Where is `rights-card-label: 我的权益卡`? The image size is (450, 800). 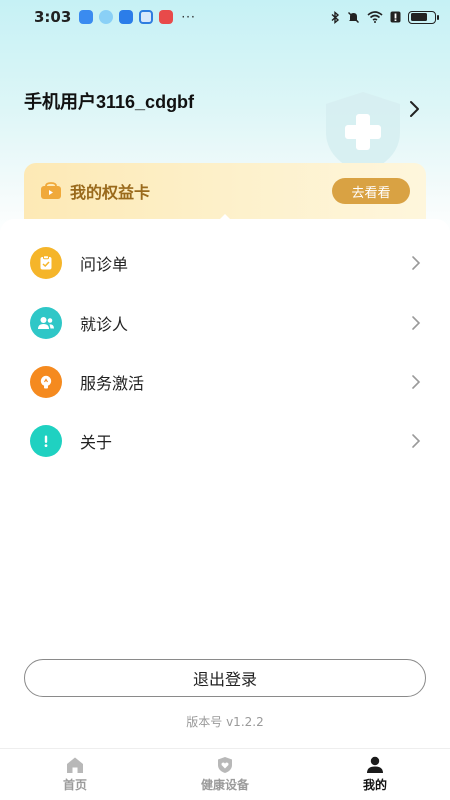 rights-card-label: 我的权益卡 is located at coordinates (110, 192).